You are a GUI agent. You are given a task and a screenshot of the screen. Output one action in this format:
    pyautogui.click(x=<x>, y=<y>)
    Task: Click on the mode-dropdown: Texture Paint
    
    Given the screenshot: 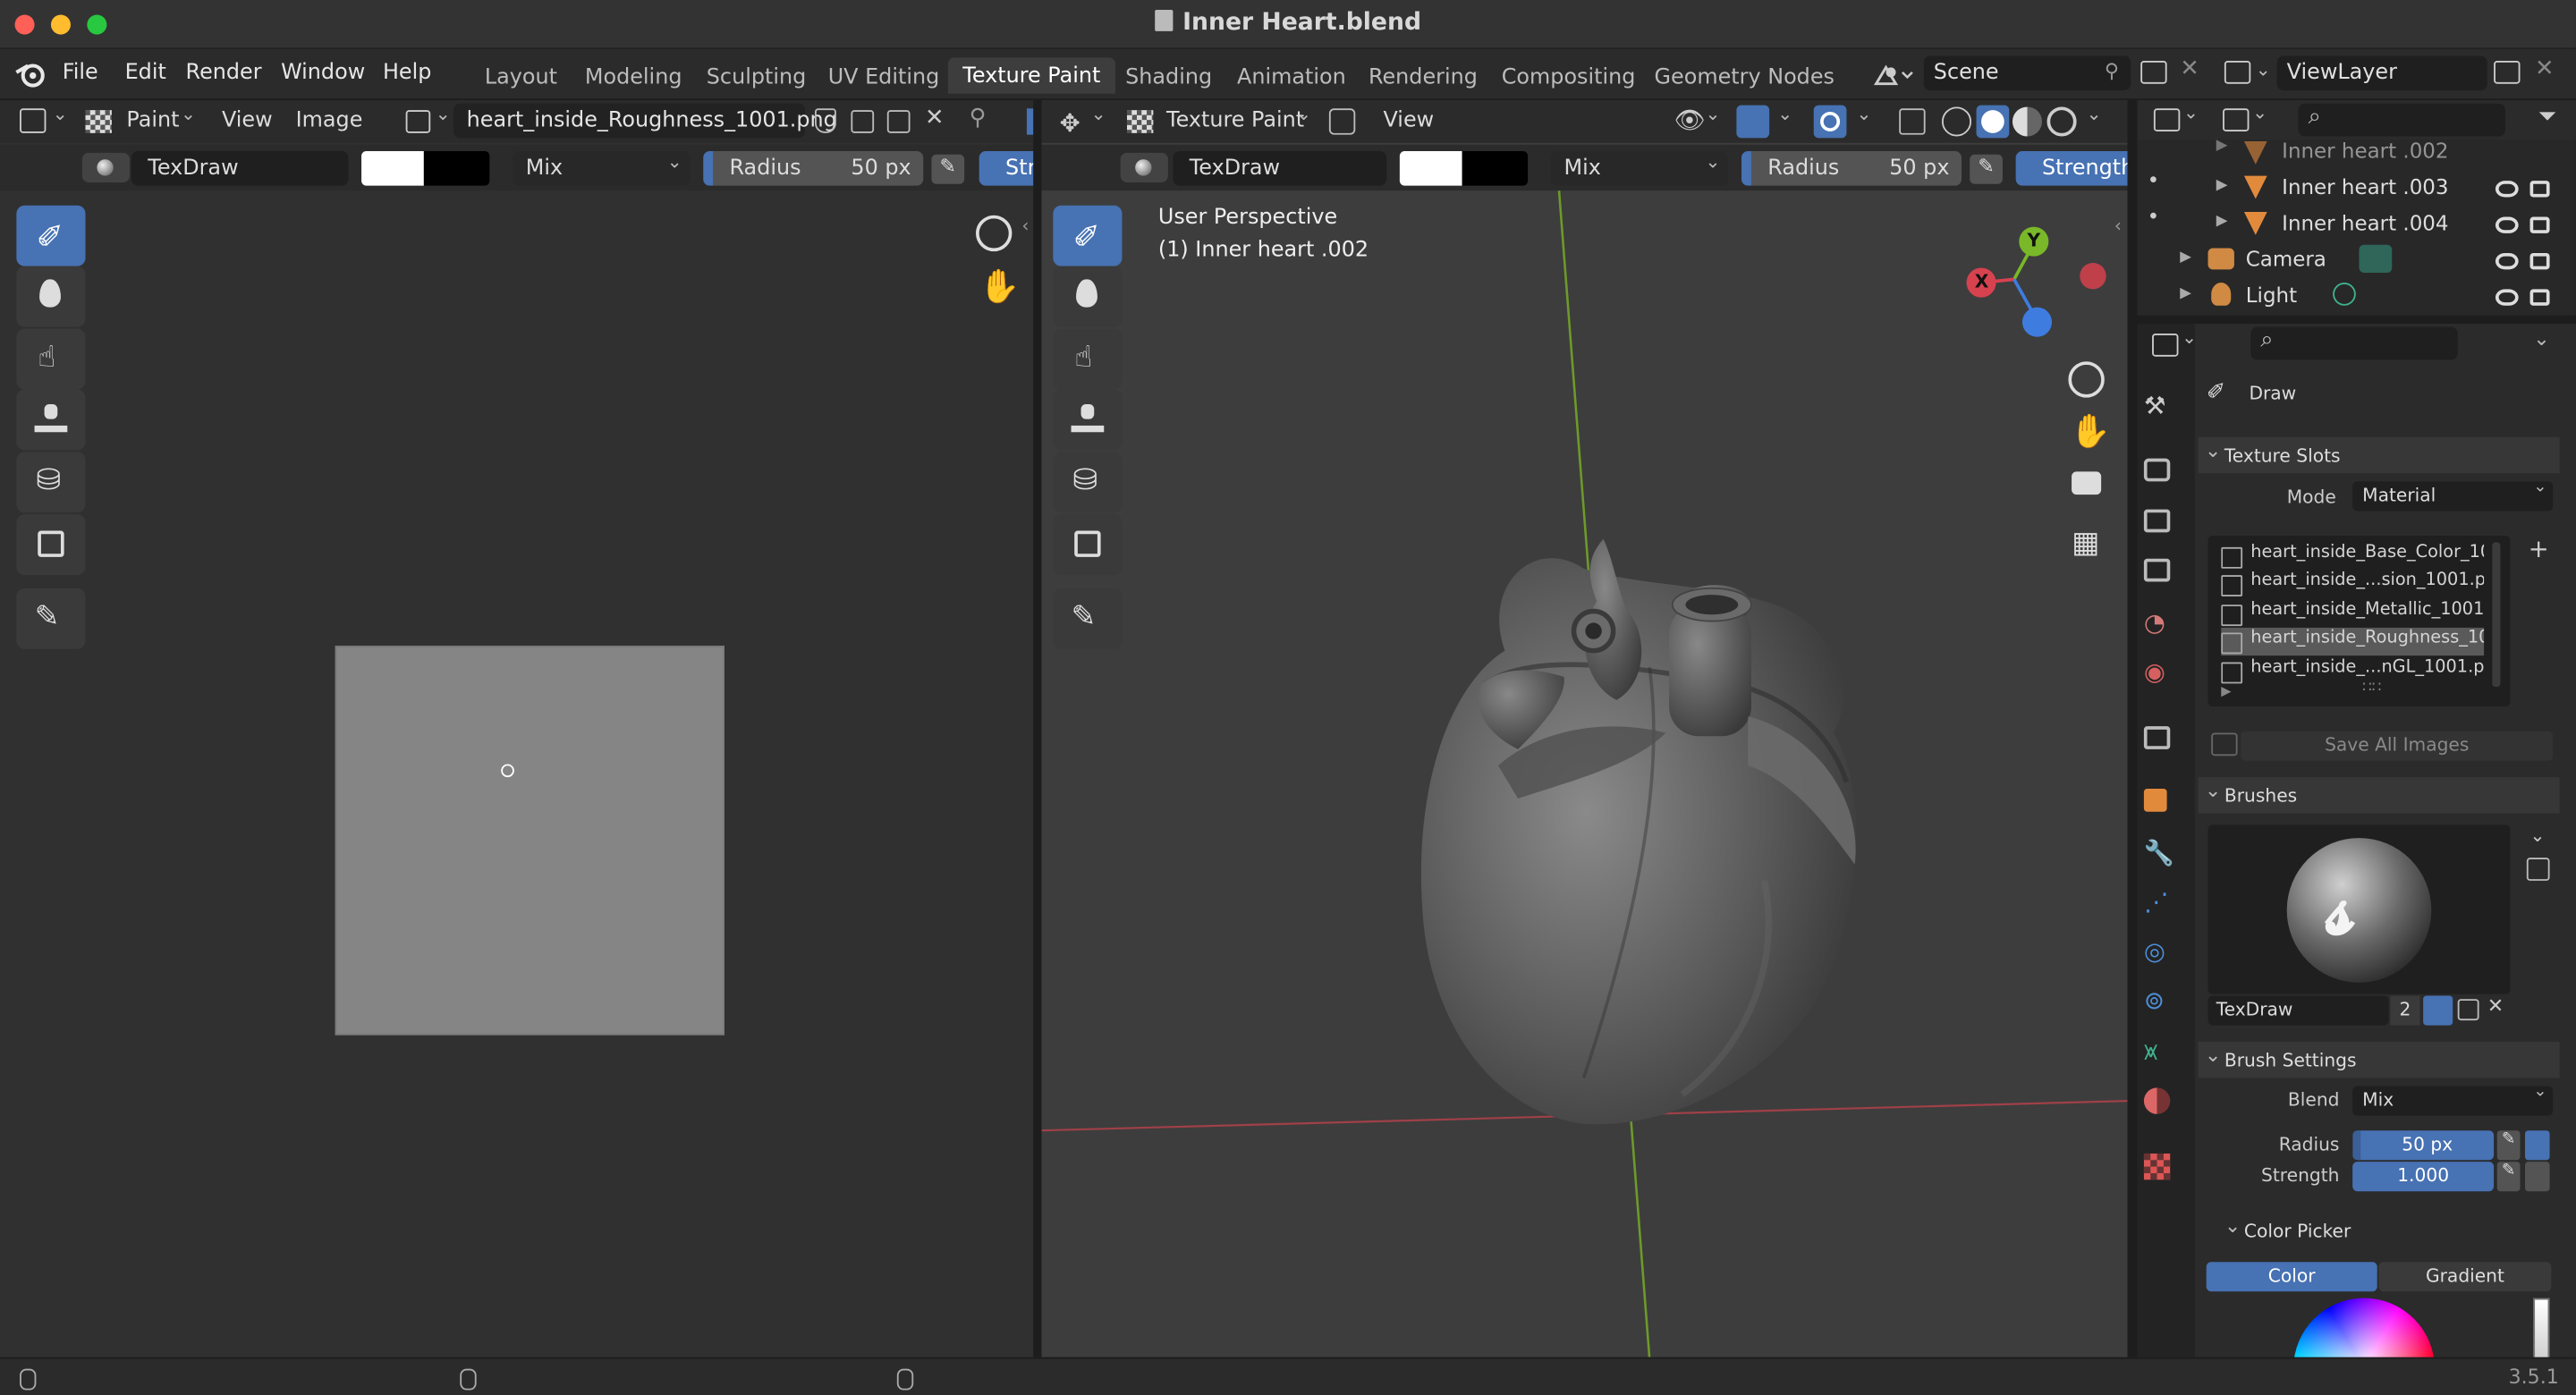 What is the action you would take?
    pyautogui.click(x=1235, y=120)
    